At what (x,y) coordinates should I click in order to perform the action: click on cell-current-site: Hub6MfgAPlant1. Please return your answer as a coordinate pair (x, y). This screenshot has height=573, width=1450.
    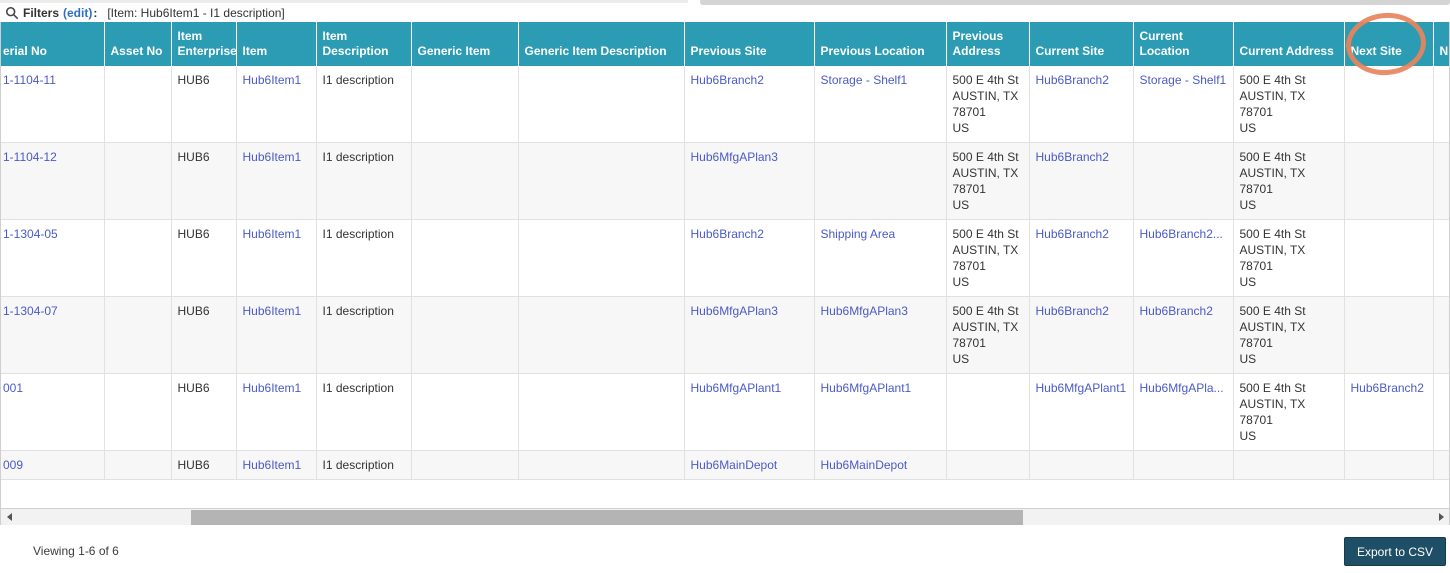
    Looking at the image, I should click on (1081, 412).